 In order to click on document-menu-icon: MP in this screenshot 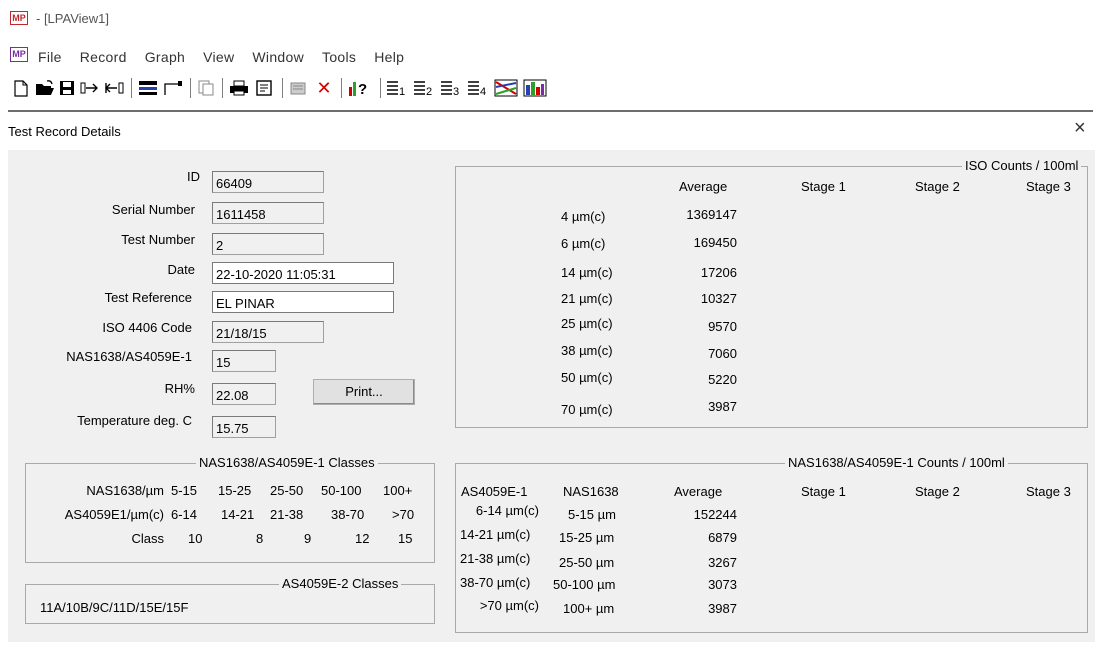, I will do `click(19, 54)`.